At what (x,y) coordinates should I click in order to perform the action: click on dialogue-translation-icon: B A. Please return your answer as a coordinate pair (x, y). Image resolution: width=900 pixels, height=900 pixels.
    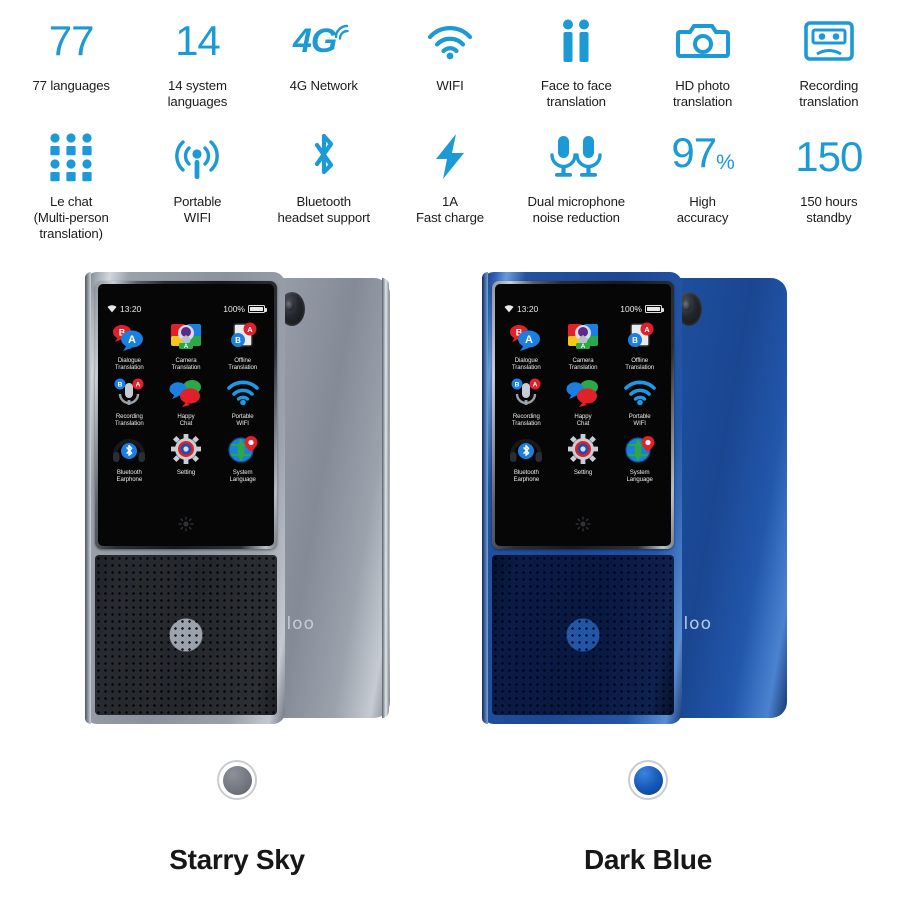
    Looking at the image, I should click on (526, 337).